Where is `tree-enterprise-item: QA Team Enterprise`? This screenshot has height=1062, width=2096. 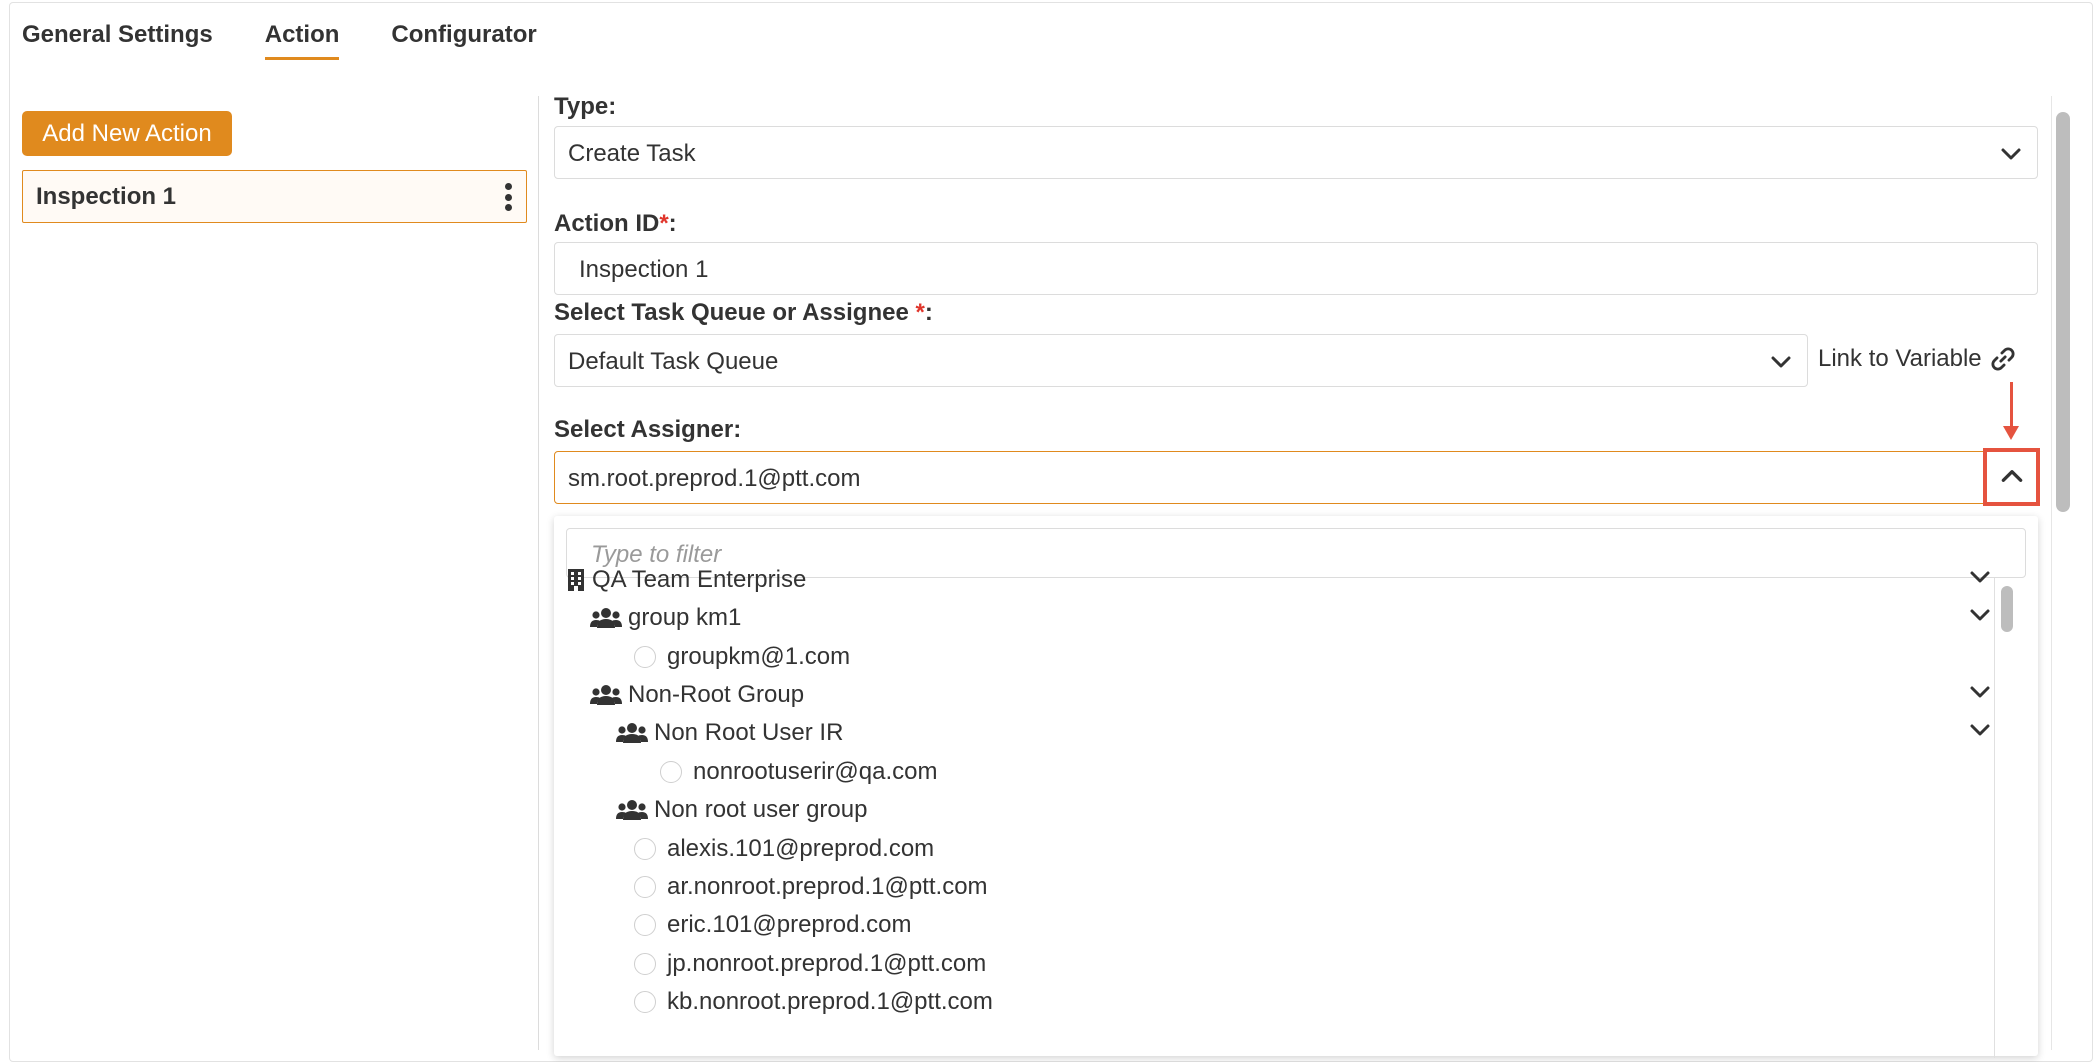
tree-enterprise-item: QA Team Enterprise is located at coordinates (1279, 580).